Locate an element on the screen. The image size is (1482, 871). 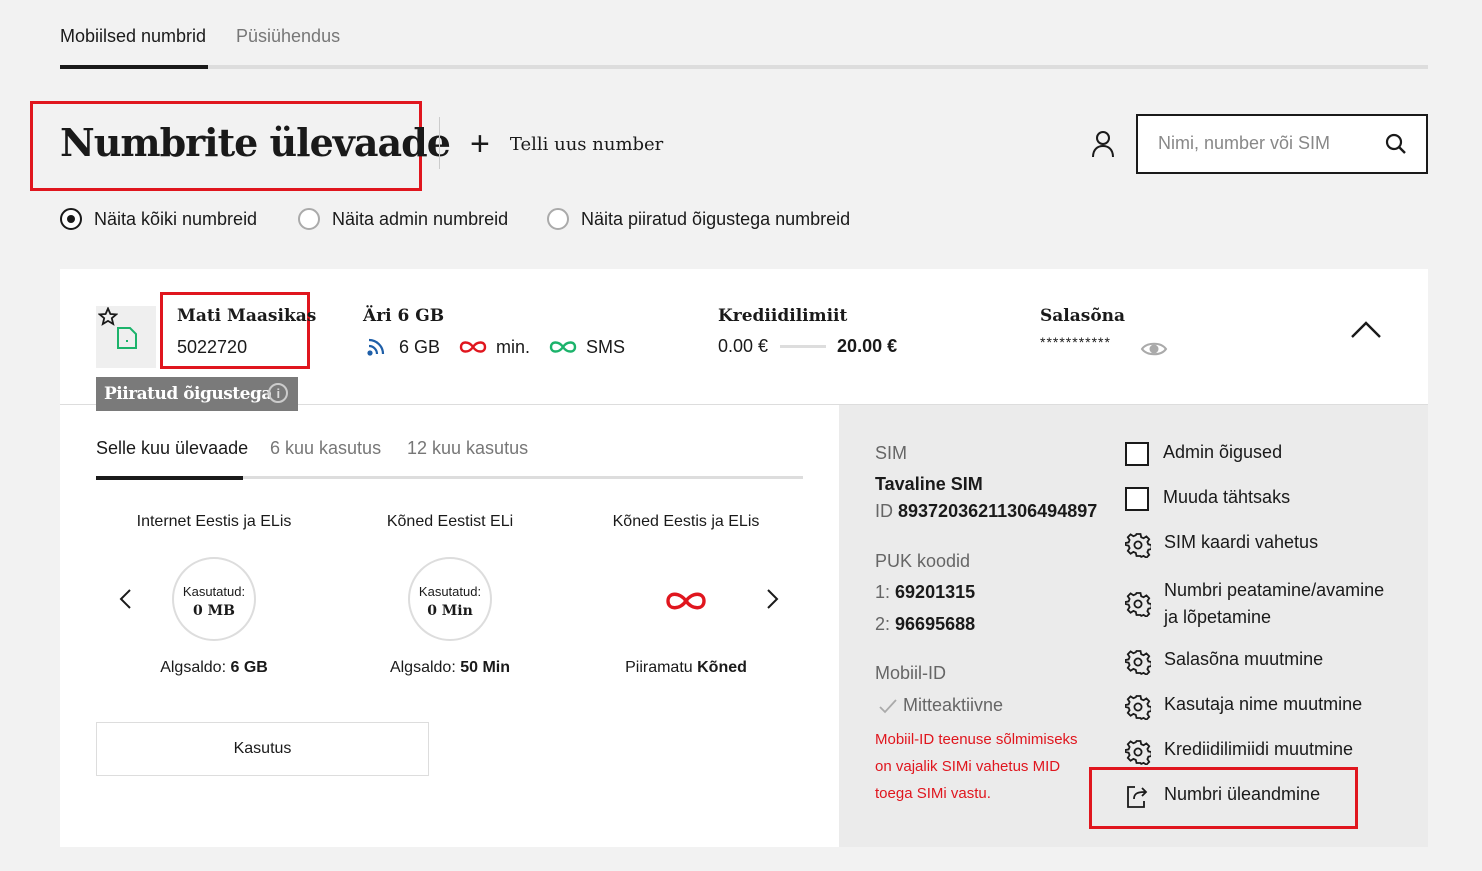
plus-icon: + is located at coordinates (480, 144).